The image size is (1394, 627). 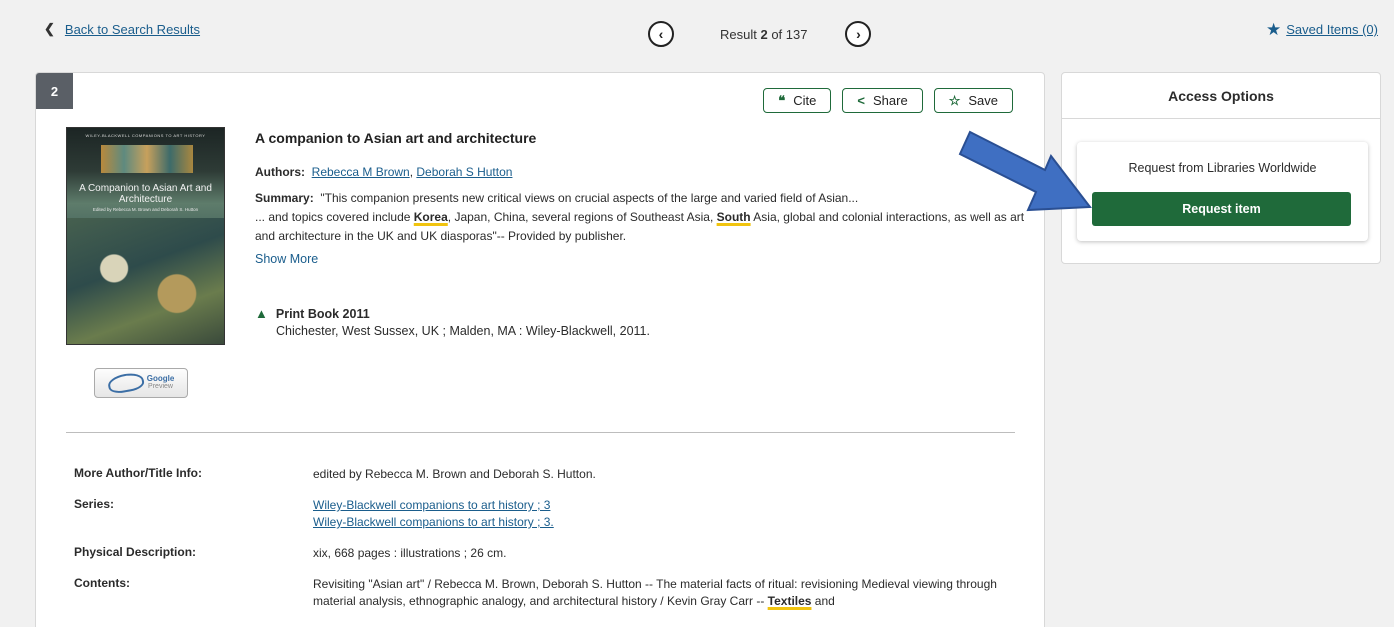 What do you see at coordinates (983, 100) in the screenshot?
I see `save-label: Save` at bounding box center [983, 100].